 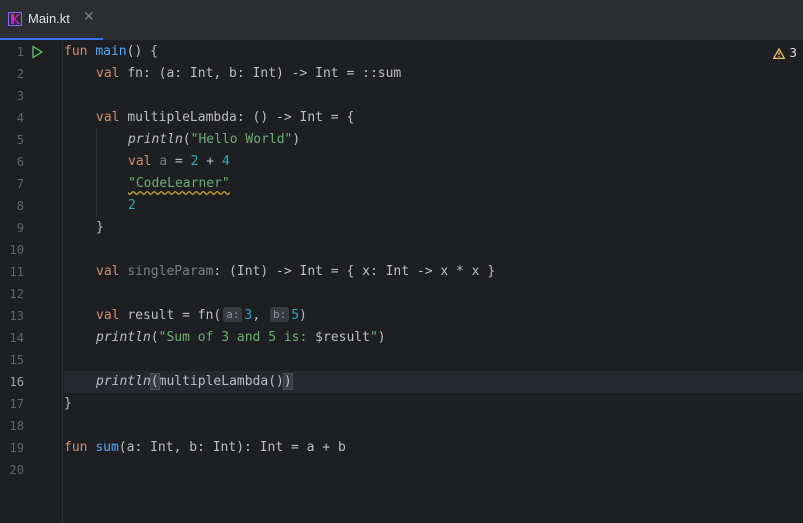 I want to click on line-number: 18, so click(x=16, y=426).